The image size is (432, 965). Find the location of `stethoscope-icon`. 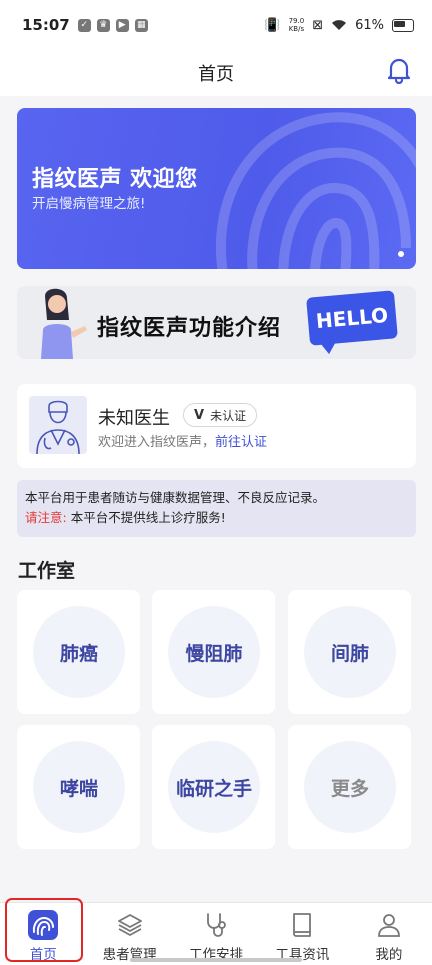

stethoscope-icon is located at coordinates (216, 925).